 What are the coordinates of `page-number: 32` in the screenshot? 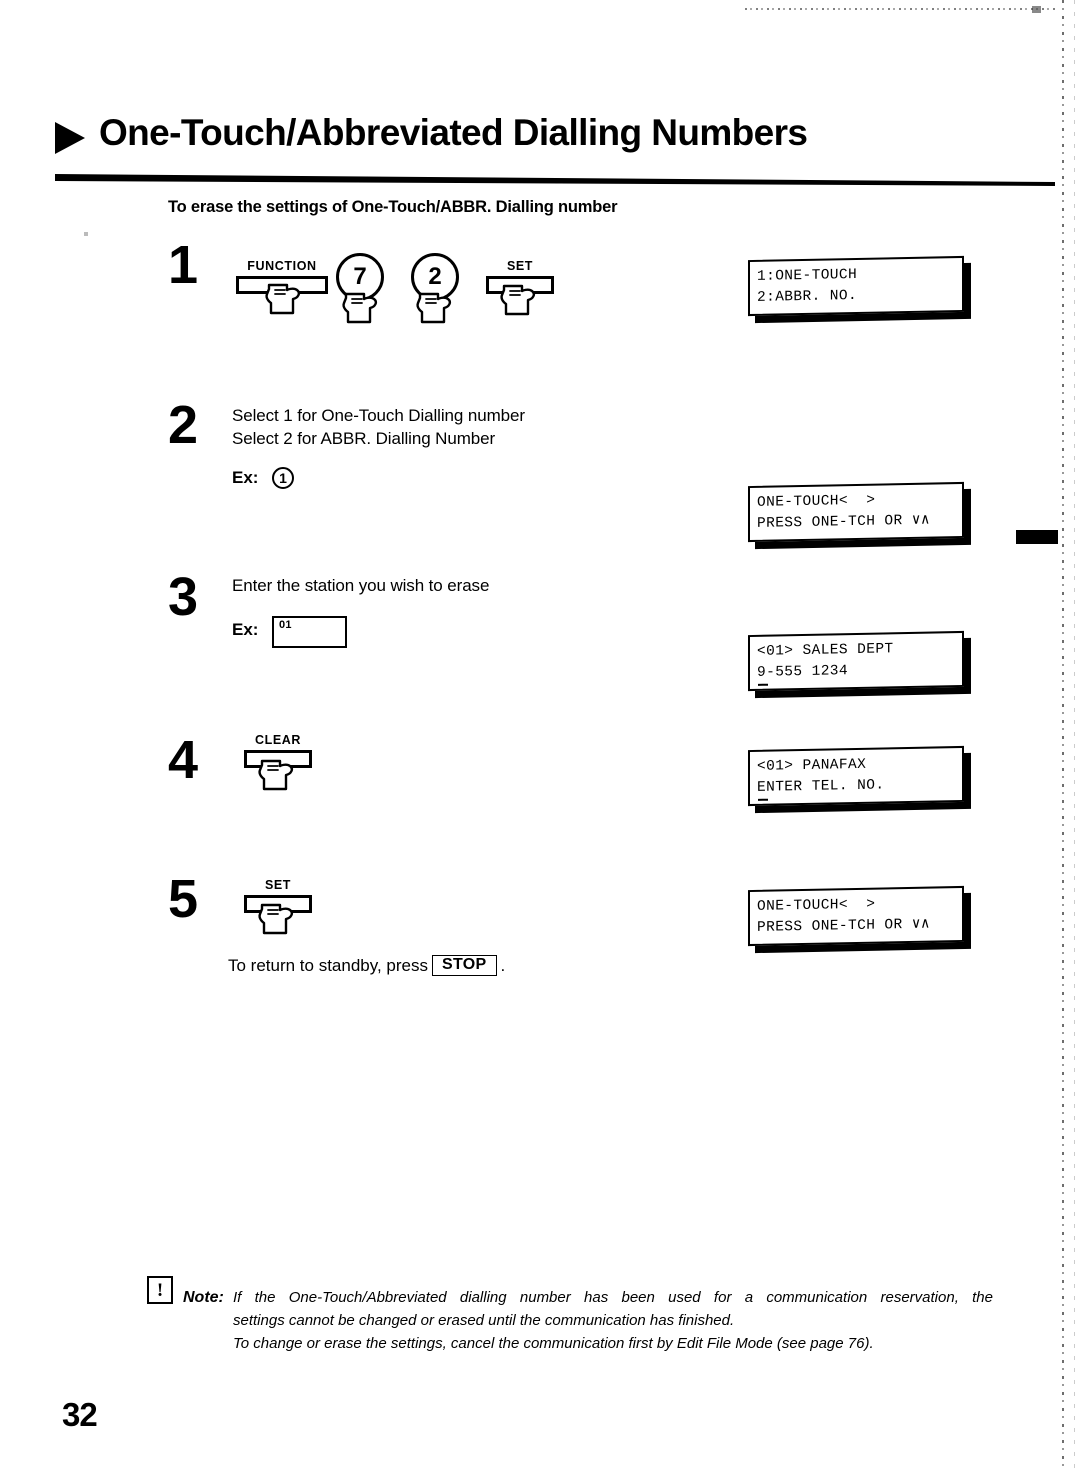 It's located at (80, 1414).